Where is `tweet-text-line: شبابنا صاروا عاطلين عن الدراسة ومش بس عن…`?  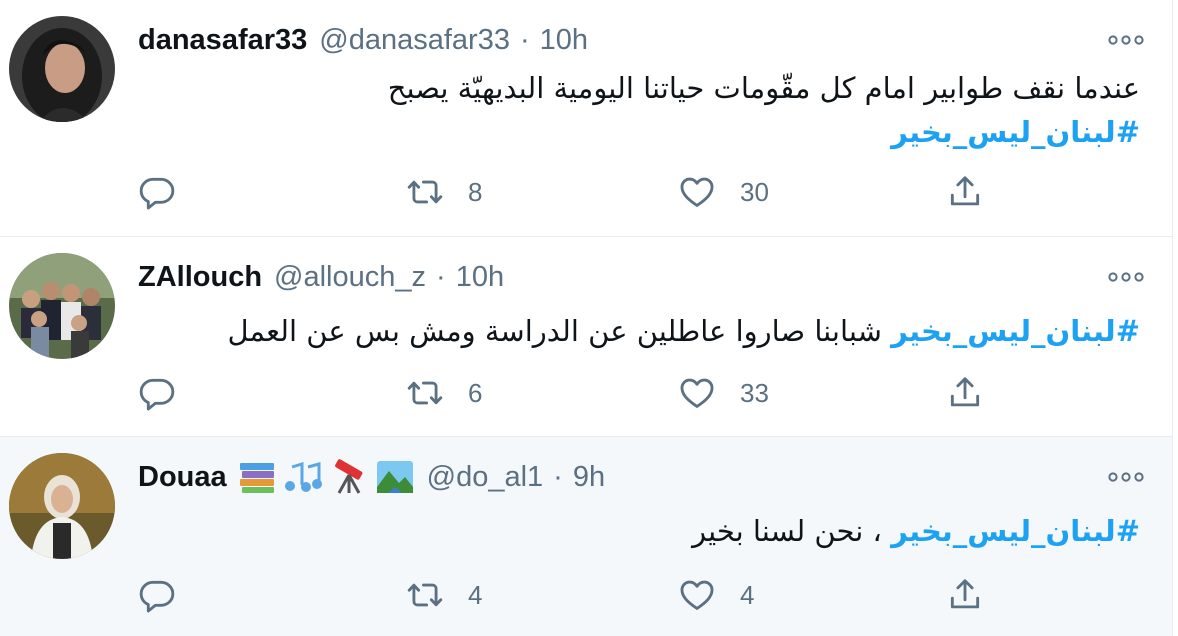
tweet-text-line: شبابنا صاروا عاطلين عن الدراسة ومش بس عن… is located at coordinates (554, 331).